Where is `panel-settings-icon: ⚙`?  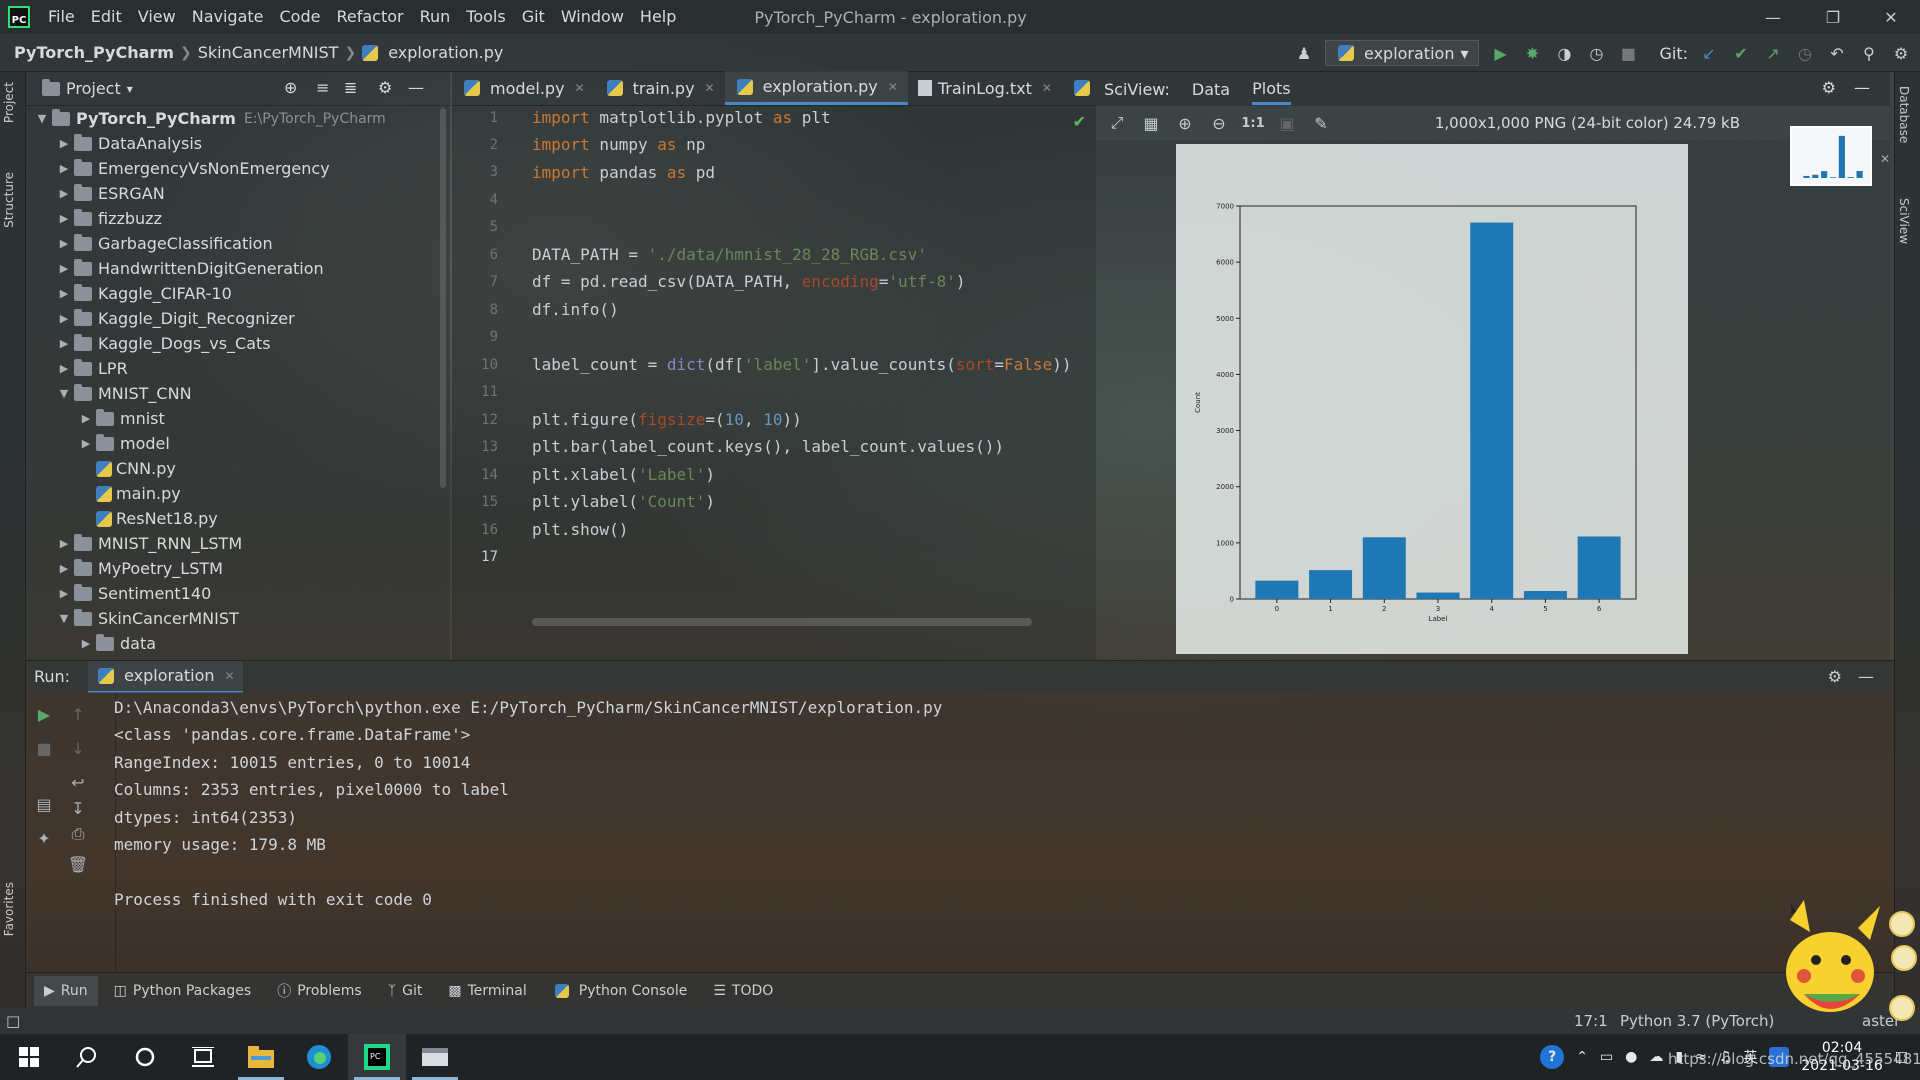 panel-settings-icon: ⚙ is located at coordinates (385, 87).